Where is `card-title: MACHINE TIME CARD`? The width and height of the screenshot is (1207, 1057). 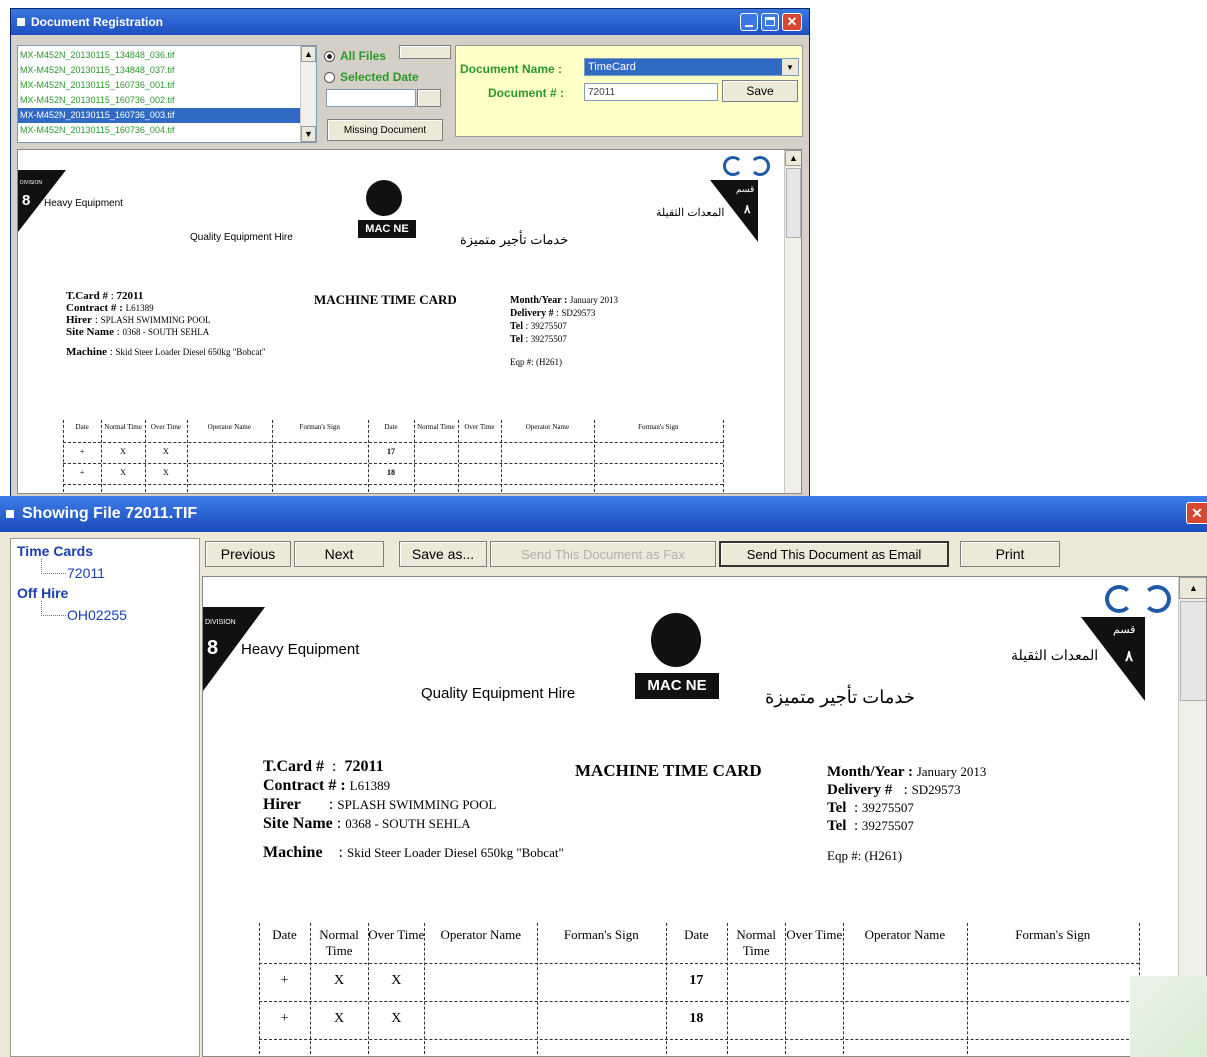 card-title: MACHINE TIME CARD is located at coordinates (385, 299).